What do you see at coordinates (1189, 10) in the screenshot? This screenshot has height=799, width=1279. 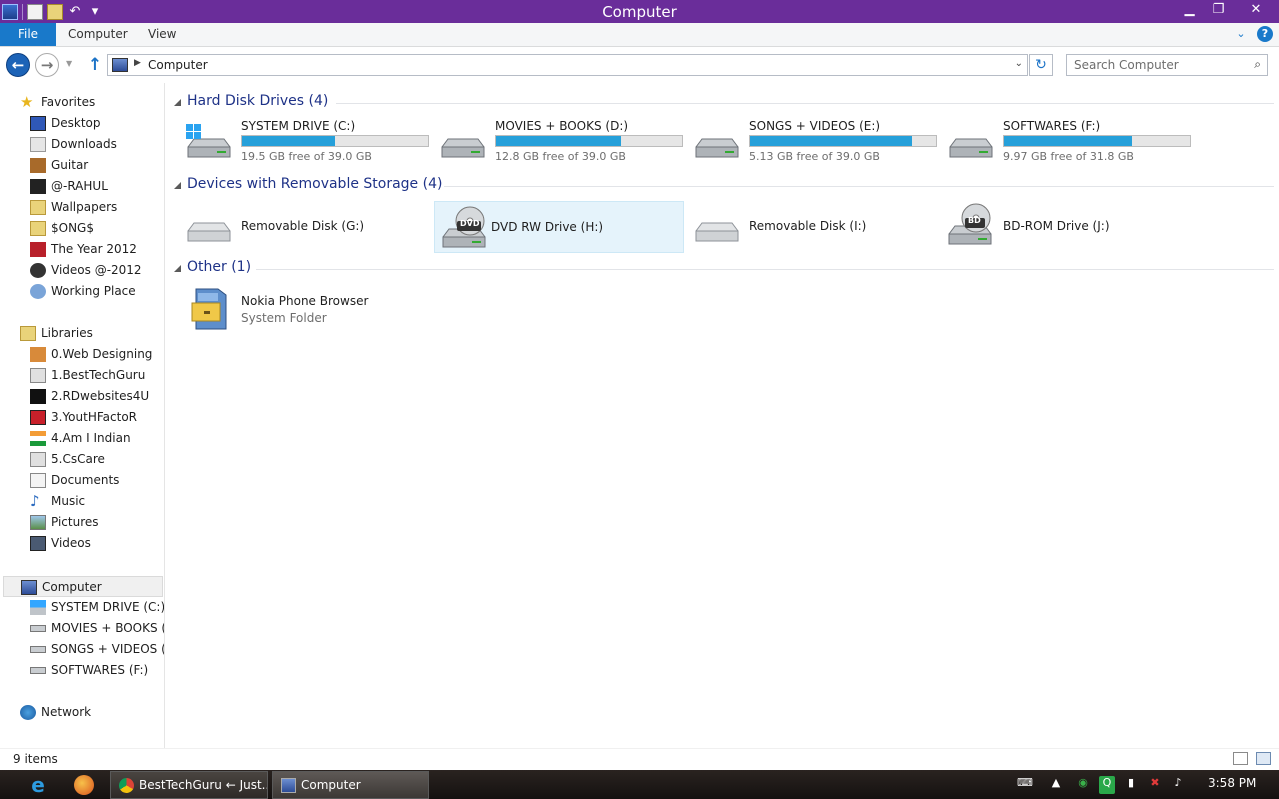 I see `minimize-button: ▁` at bounding box center [1189, 10].